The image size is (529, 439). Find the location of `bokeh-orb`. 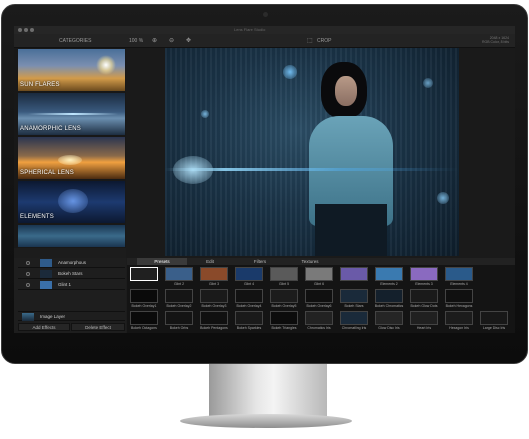

bokeh-orb is located at coordinates (428, 83).